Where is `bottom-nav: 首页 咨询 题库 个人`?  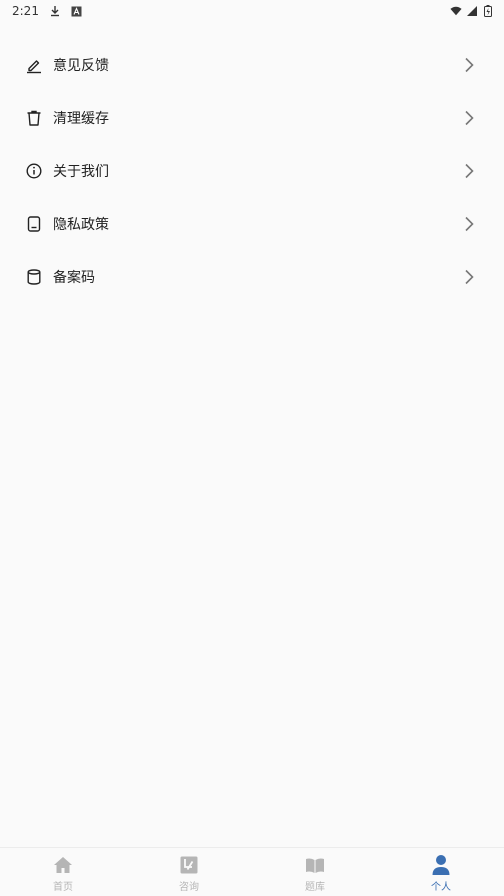
bottom-nav: 首页 咨询 题库 个人 is located at coordinates (252, 871).